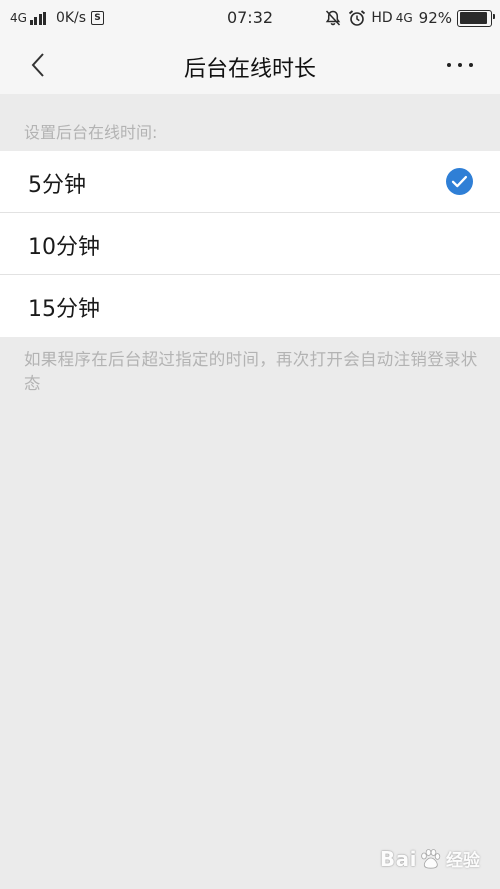  What do you see at coordinates (382, 18) in the screenshot?
I see `hd-label: HD` at bounding box center [382, 18].